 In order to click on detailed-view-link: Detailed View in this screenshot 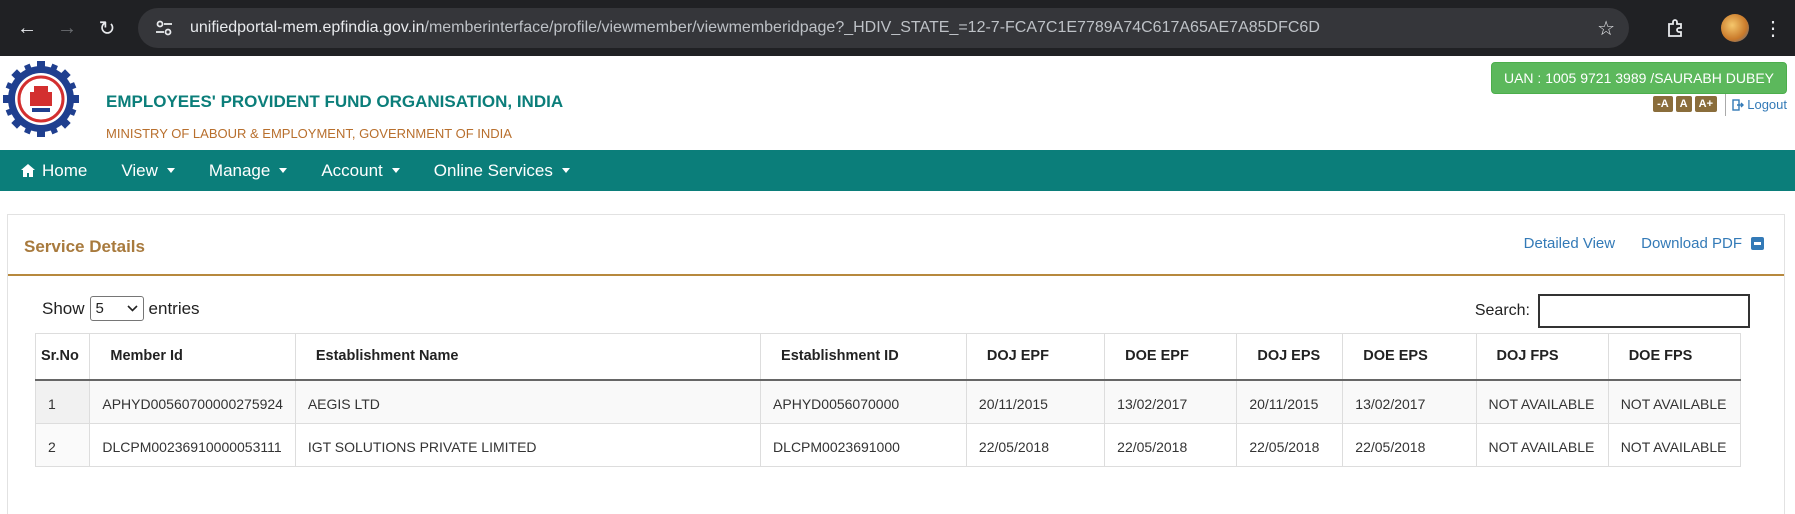, I will do `click(1569, 243)`.